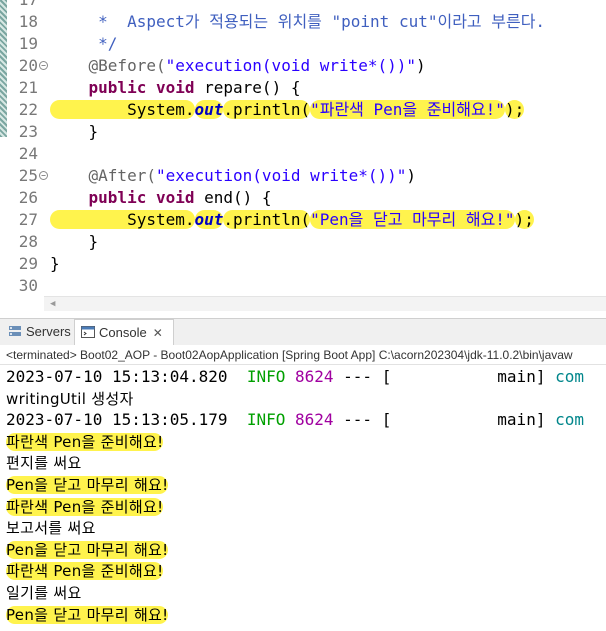 The image size is (606, 631). Describe the element at coordinates (247, 87) in the screenshot. I see `code-token: repare() {` at that location.